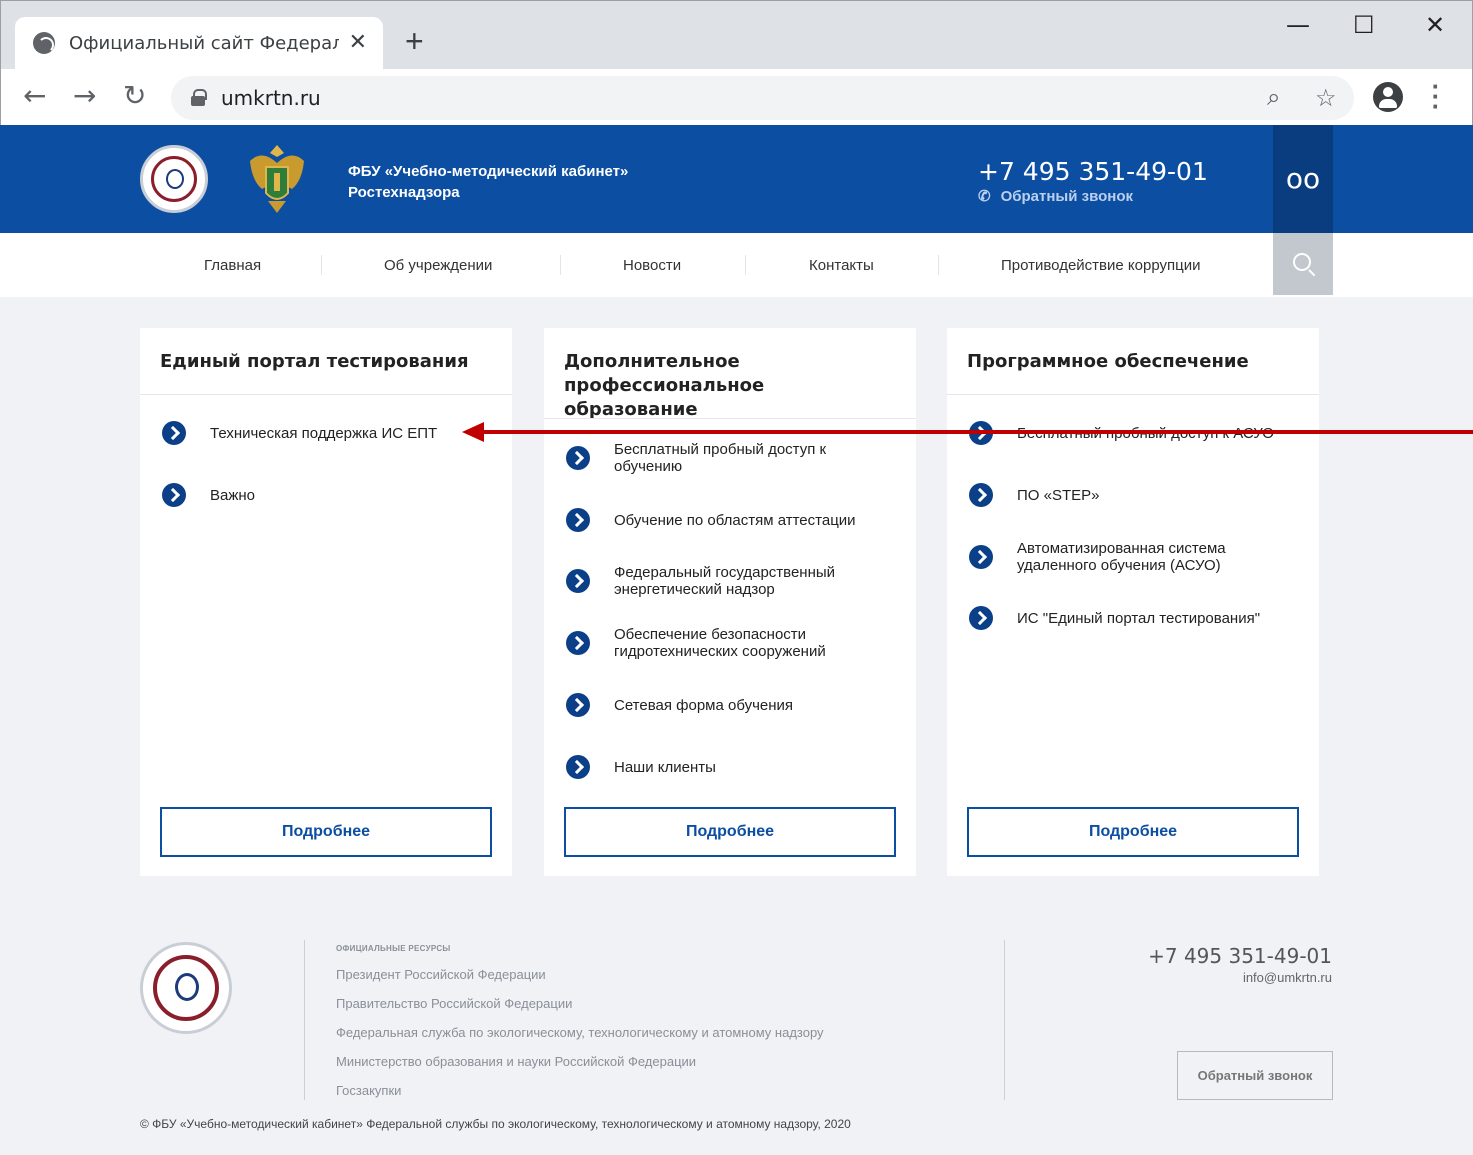  I want to click on list-item: Обучение по областям аттестации, so click(731, 520).